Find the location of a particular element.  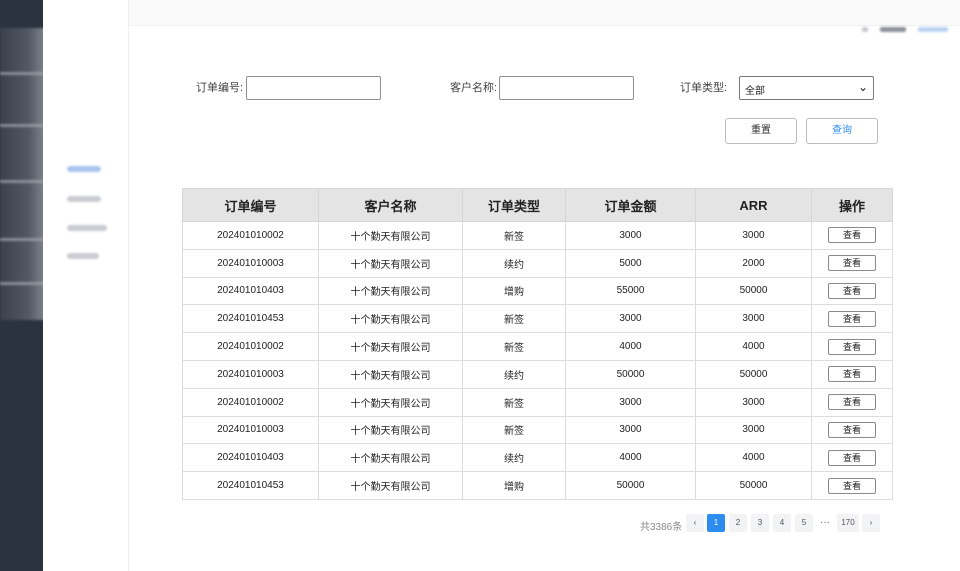

table-row: 202401010003 十个勤天有限公司 续约 5000 2000 查看 is located at coordinates (537, 263).